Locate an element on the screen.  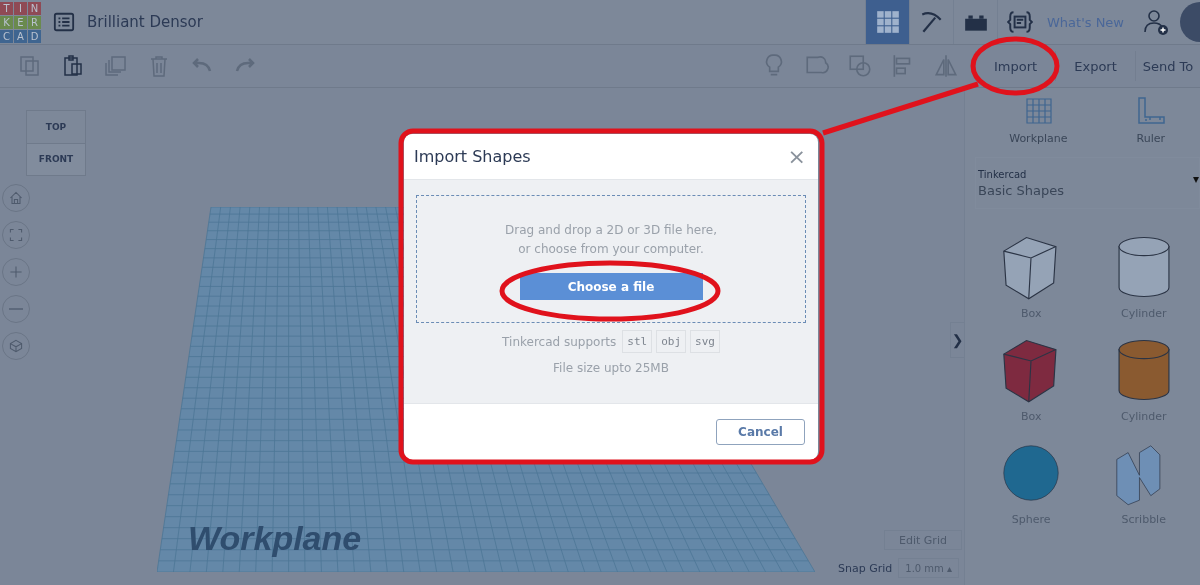
copy-icon is located at coordinates (29, 66).